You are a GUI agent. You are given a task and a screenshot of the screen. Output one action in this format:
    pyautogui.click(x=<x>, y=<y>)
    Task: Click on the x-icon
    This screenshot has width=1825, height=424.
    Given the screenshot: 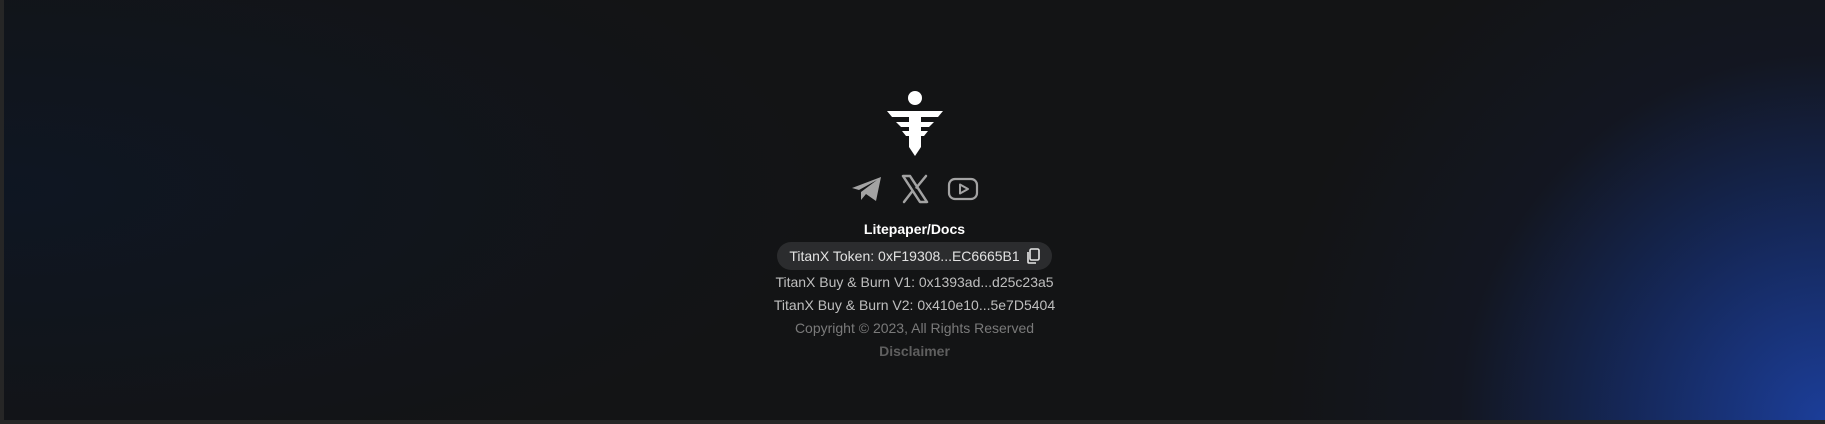 What is the action you would take?
    pyautogui.click(x=915, y=189)
    